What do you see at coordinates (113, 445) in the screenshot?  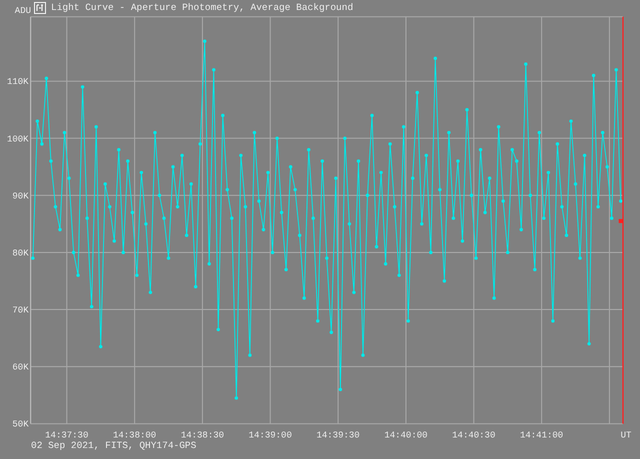 I see `image-info: 02 Sep 2021, FITS, QHY174-GPS` at bounding box center [113, 445].